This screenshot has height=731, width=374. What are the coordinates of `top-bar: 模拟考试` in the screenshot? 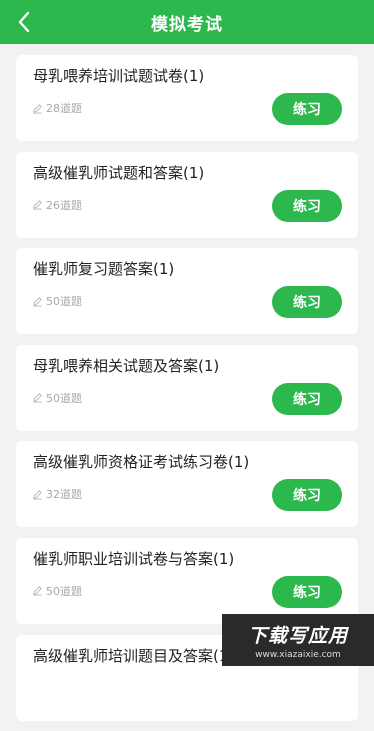 It's located at (187, 22).